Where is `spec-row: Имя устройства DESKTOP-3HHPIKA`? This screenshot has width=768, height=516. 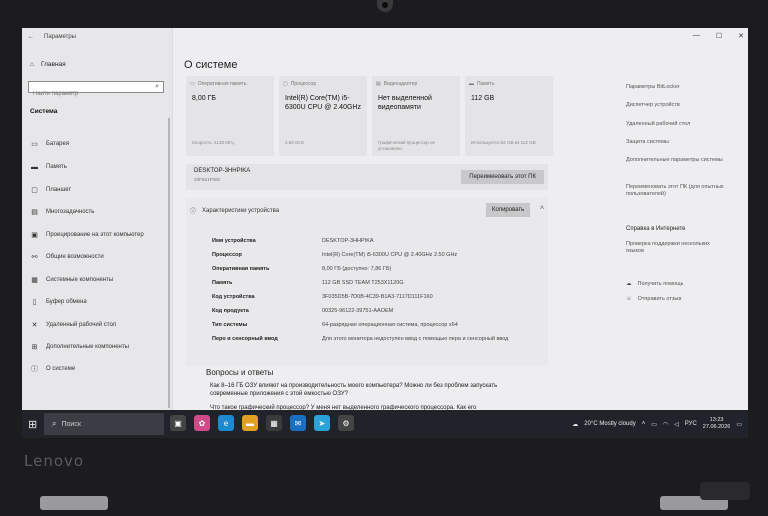 spec-row: Имя устройства DESKTOP-3HHPIKA is located at coordinates (380, 241).